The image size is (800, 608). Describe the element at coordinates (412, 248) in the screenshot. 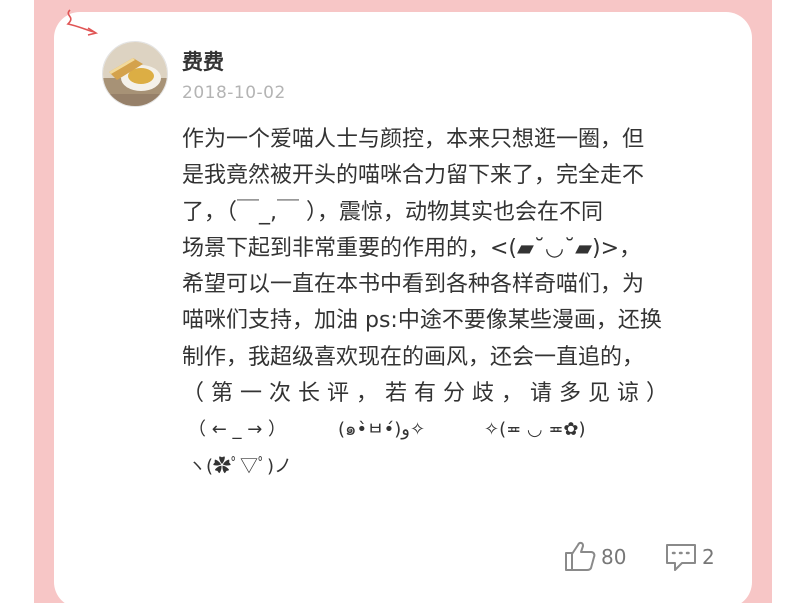

I see `comment-line: 场景下起到非常重要的作用的，<(▰˘◡˘▰)>，` at that location.